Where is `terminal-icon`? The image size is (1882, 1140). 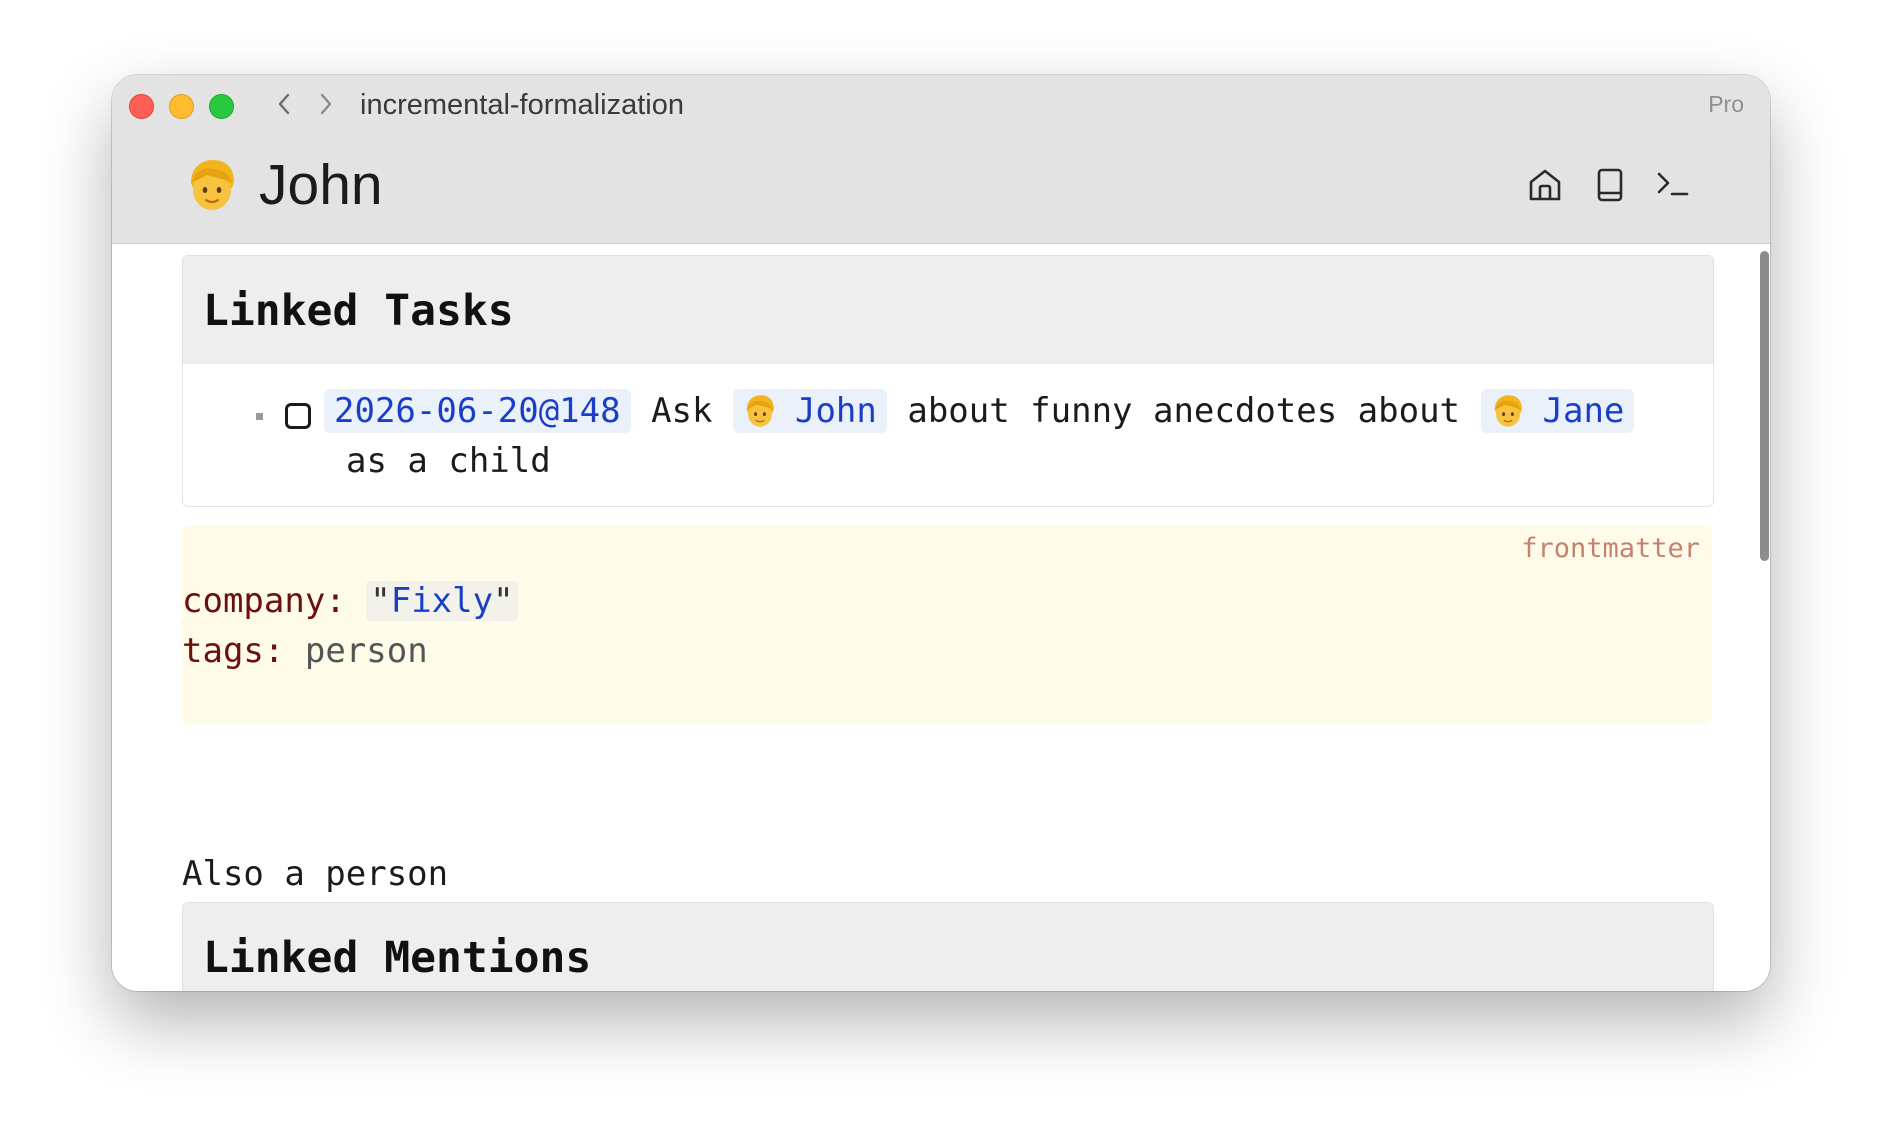
terminal-icon is located at coordinates (1673, 185).